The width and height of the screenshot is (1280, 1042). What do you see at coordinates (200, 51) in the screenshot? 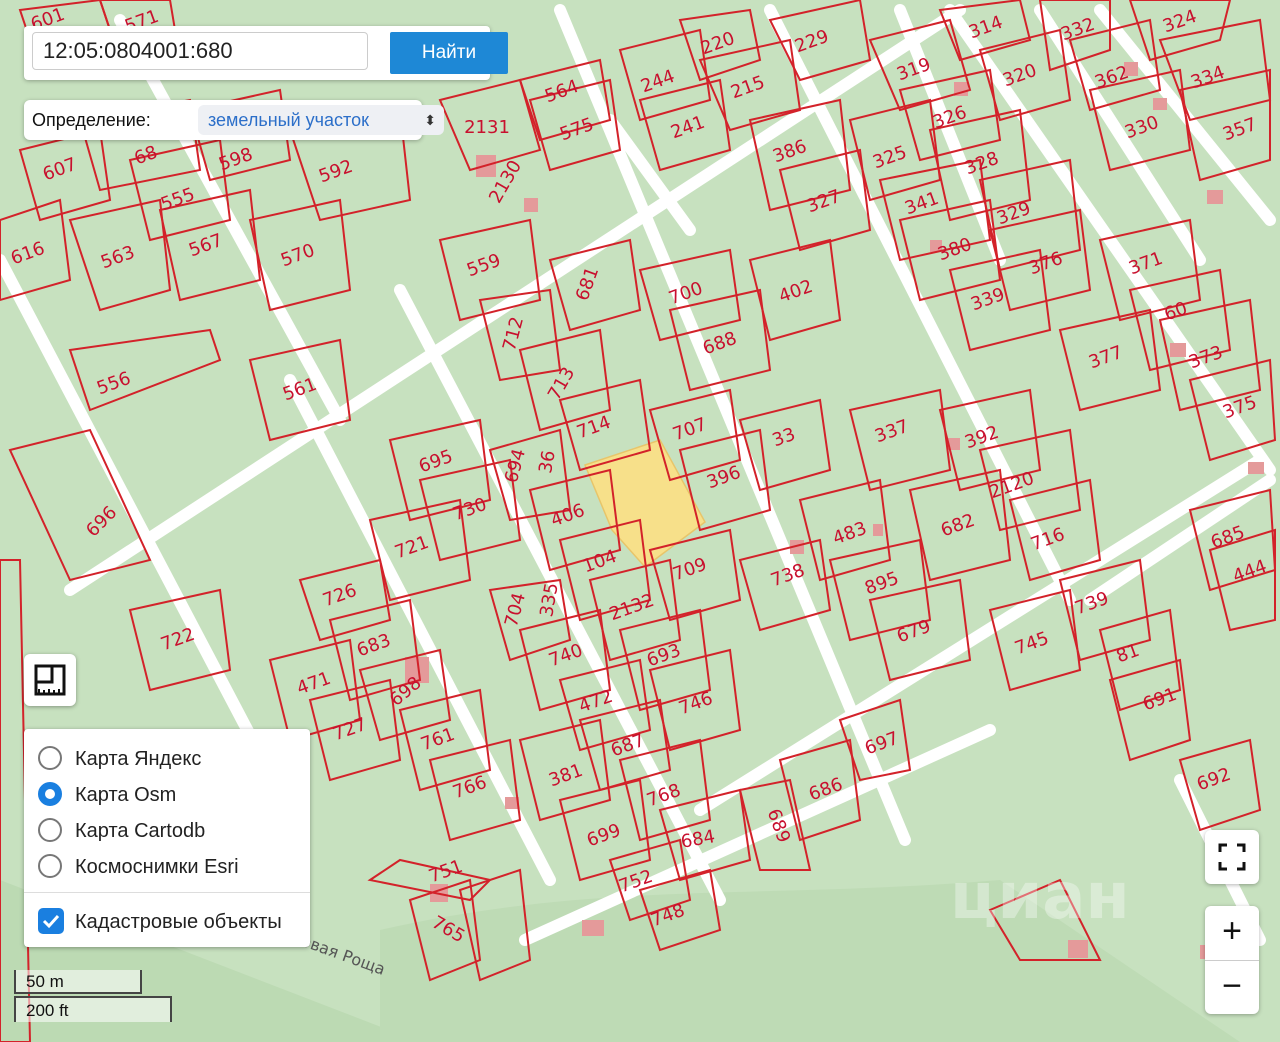
I see `cadastral-search-input` at bounding box center [200, 51].